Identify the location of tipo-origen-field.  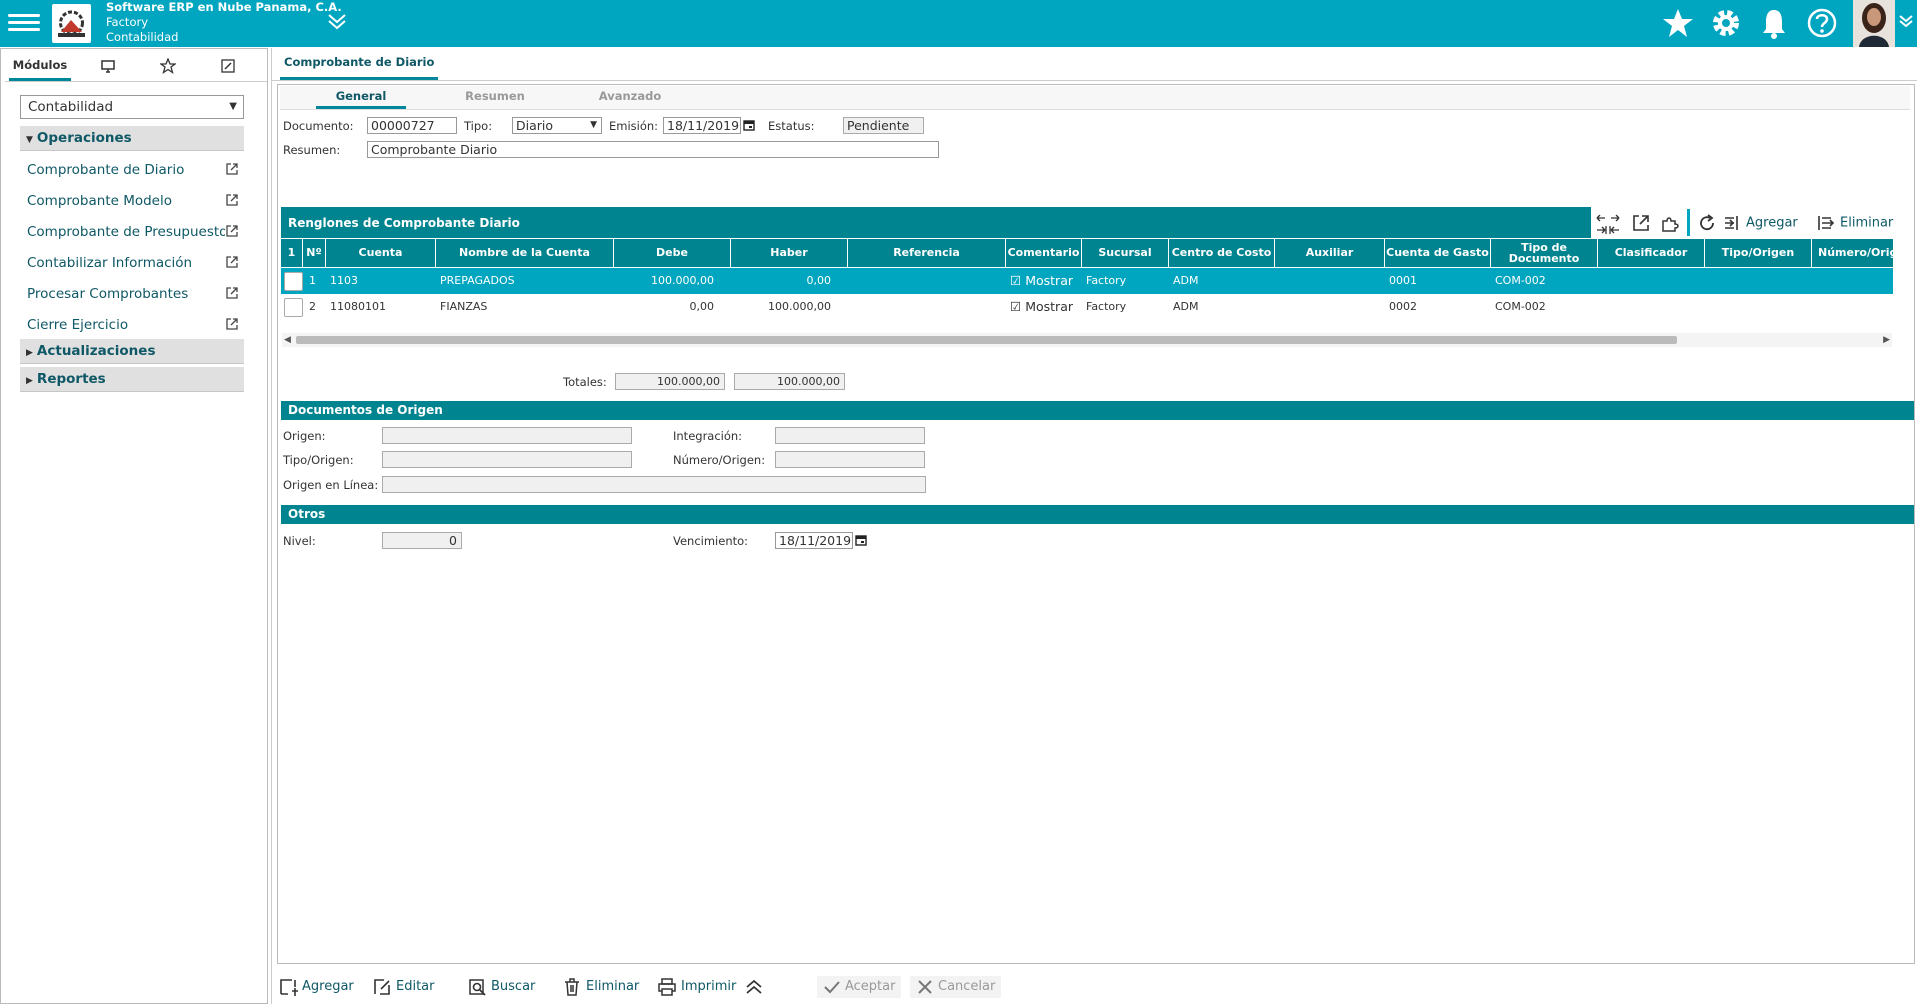
(507, 459).